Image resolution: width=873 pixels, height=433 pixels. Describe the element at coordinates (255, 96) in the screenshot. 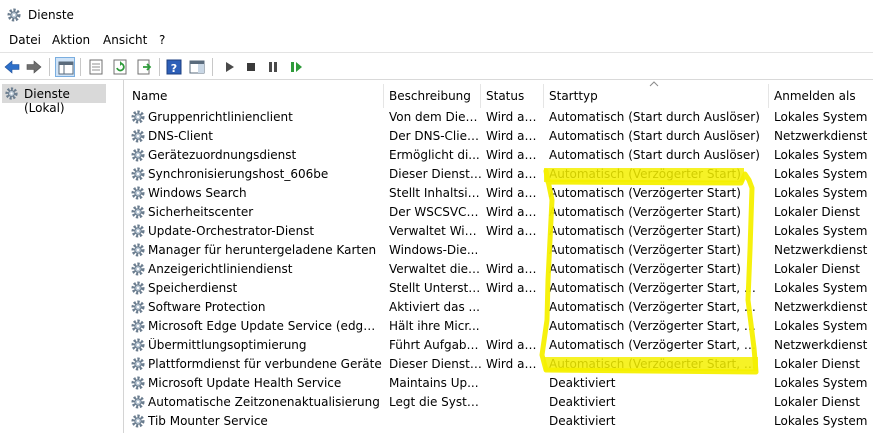

I see `column-header-name: Name` at that location.